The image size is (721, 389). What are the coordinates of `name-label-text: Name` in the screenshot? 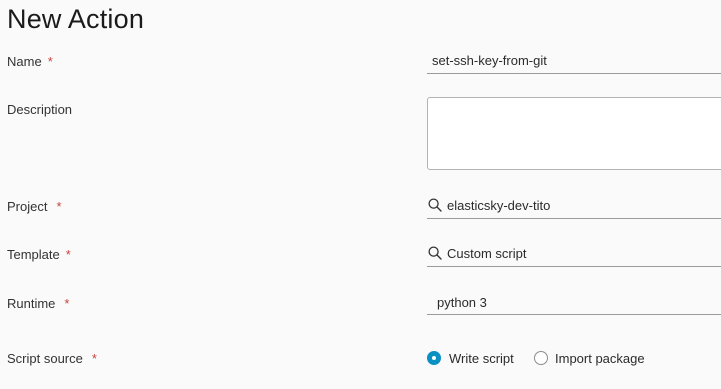 It's located at (24, 61).